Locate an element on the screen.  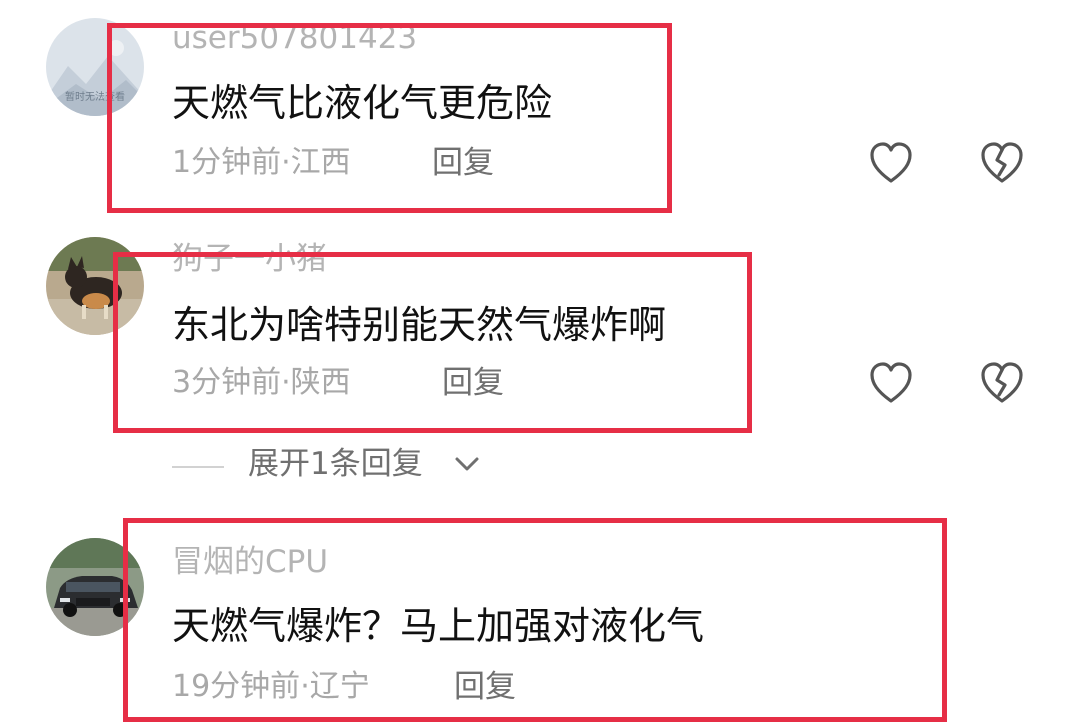
comment-meta: 1分钟前·江西 is located at coordinates (261, 163).